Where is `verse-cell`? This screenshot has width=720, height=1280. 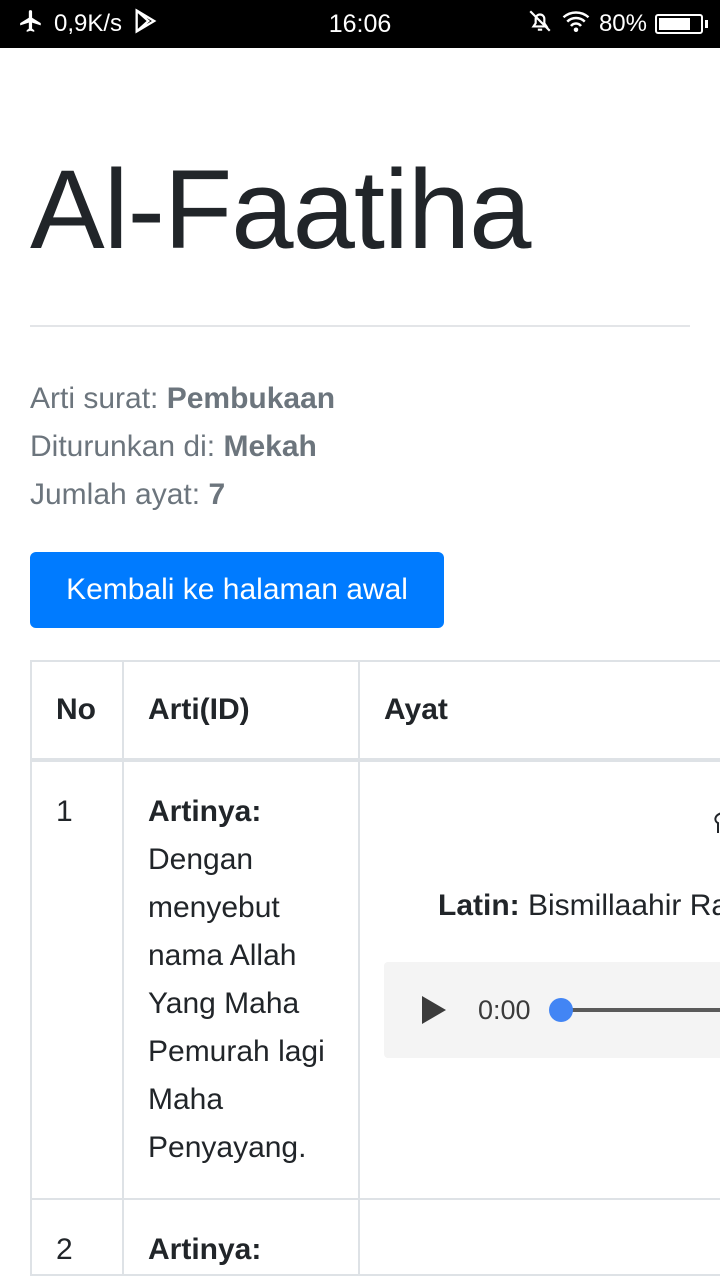
verse-cell is located at coordinates (539, 1237).